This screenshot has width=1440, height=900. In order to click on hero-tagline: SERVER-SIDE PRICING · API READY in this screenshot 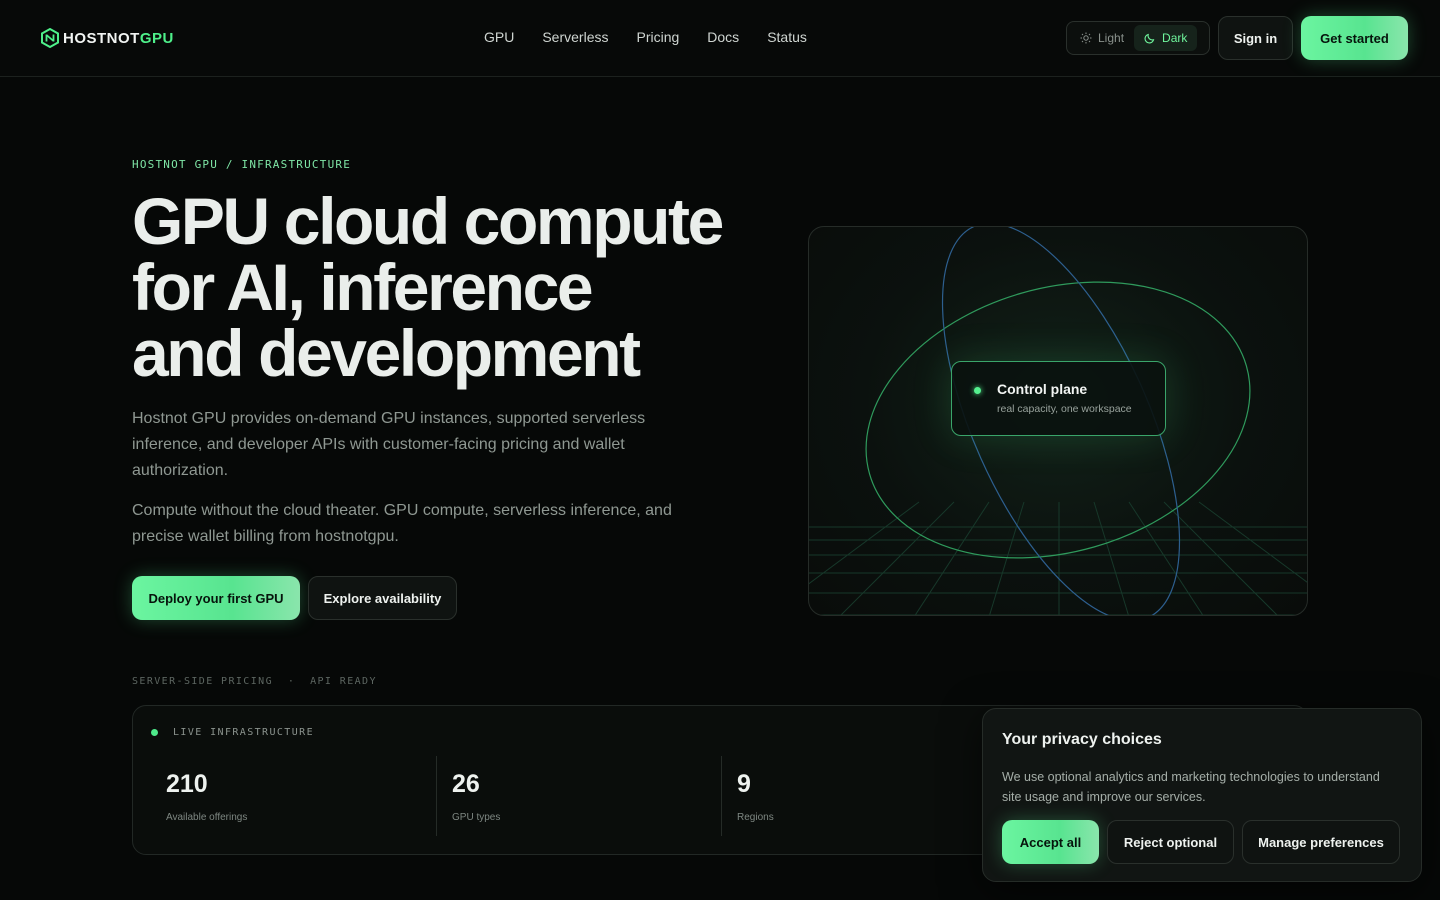, I will do `click(254, 681)`.